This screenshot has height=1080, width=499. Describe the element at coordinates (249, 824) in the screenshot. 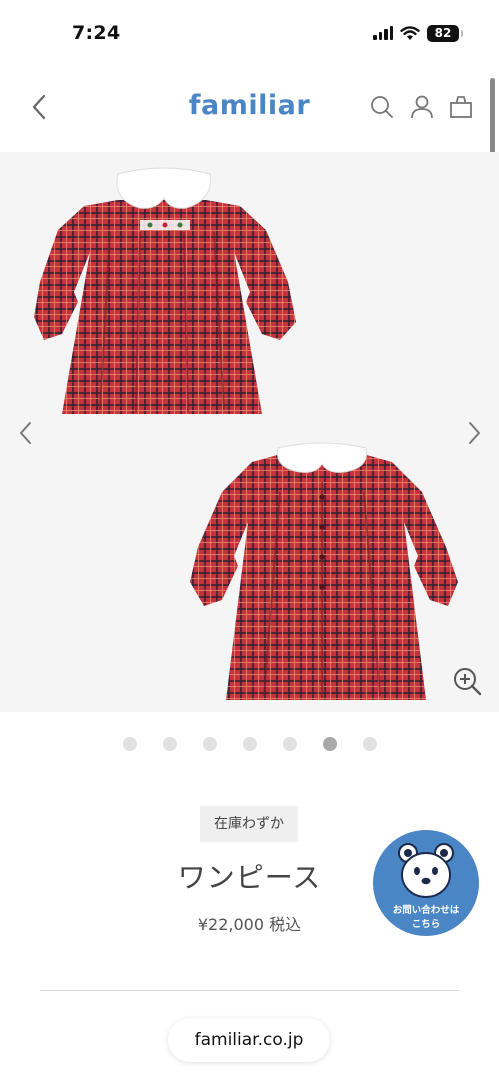

I see `stock-badge: 在庫わずか` at that location.